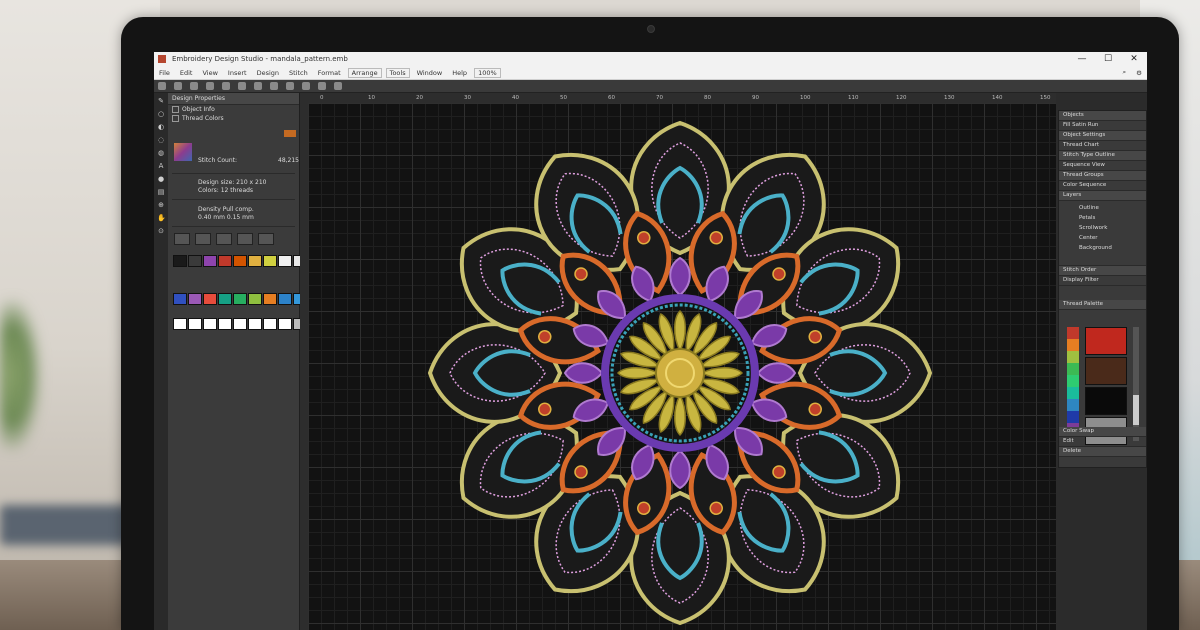 Image resolution: width=1200 pixels, height=630 pixels. I want to click on menu-file: File, so click(164, 73).